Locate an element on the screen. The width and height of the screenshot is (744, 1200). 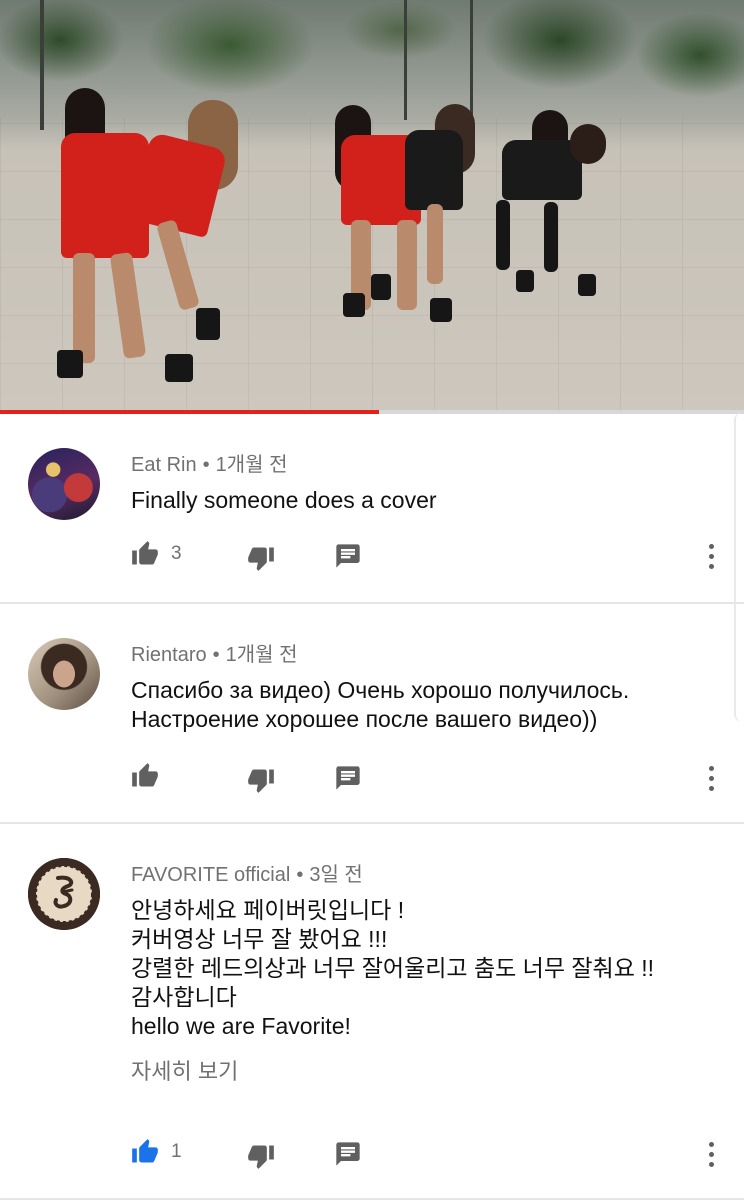
comment-text-line: hello we are Favorite! is located at coordinates (241, 1026).